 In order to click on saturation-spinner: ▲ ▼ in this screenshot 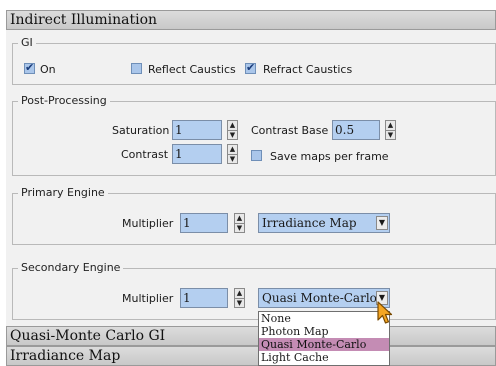, I will do `click(232, 130)`.